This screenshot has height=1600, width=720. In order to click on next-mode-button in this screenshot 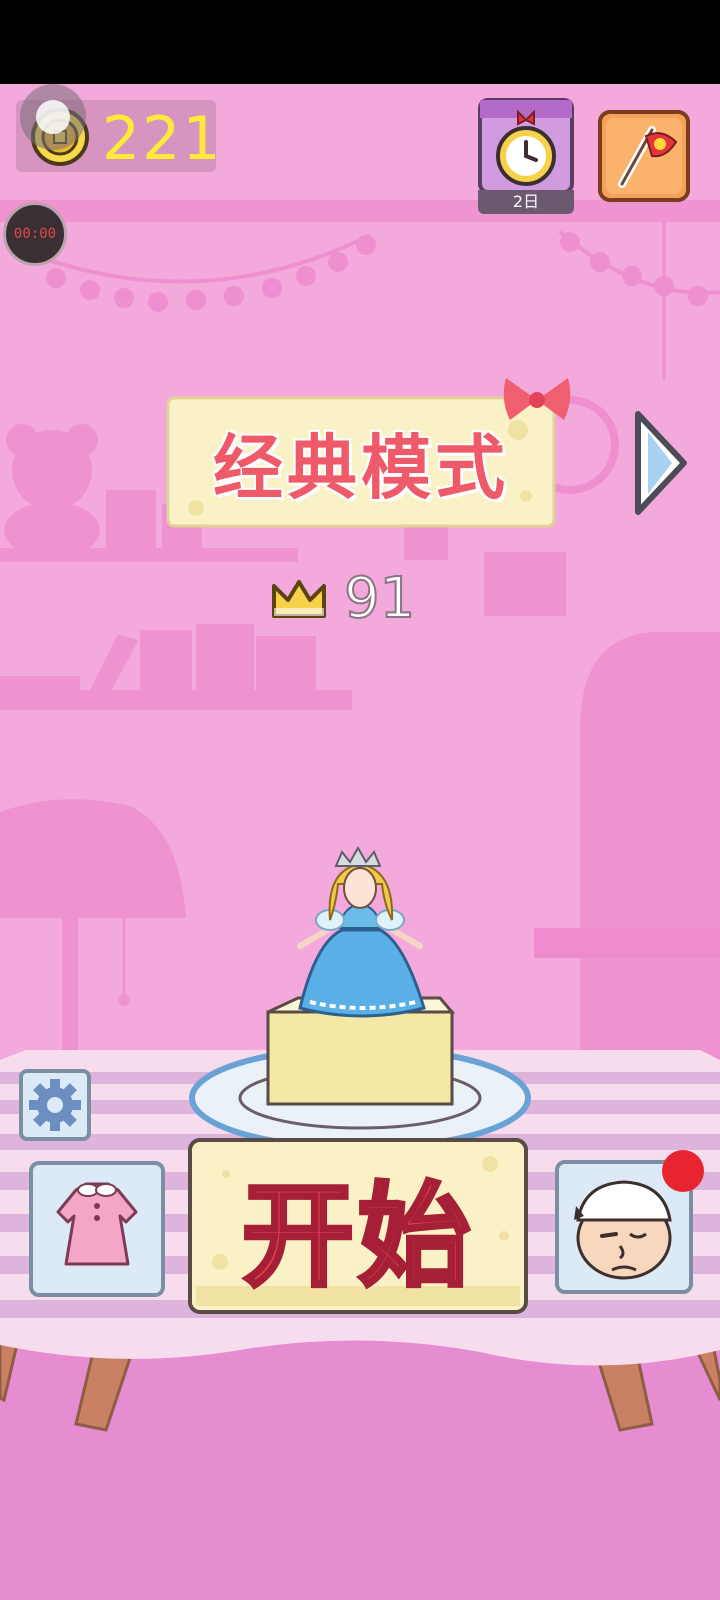, I will do `click(662, 463)`.